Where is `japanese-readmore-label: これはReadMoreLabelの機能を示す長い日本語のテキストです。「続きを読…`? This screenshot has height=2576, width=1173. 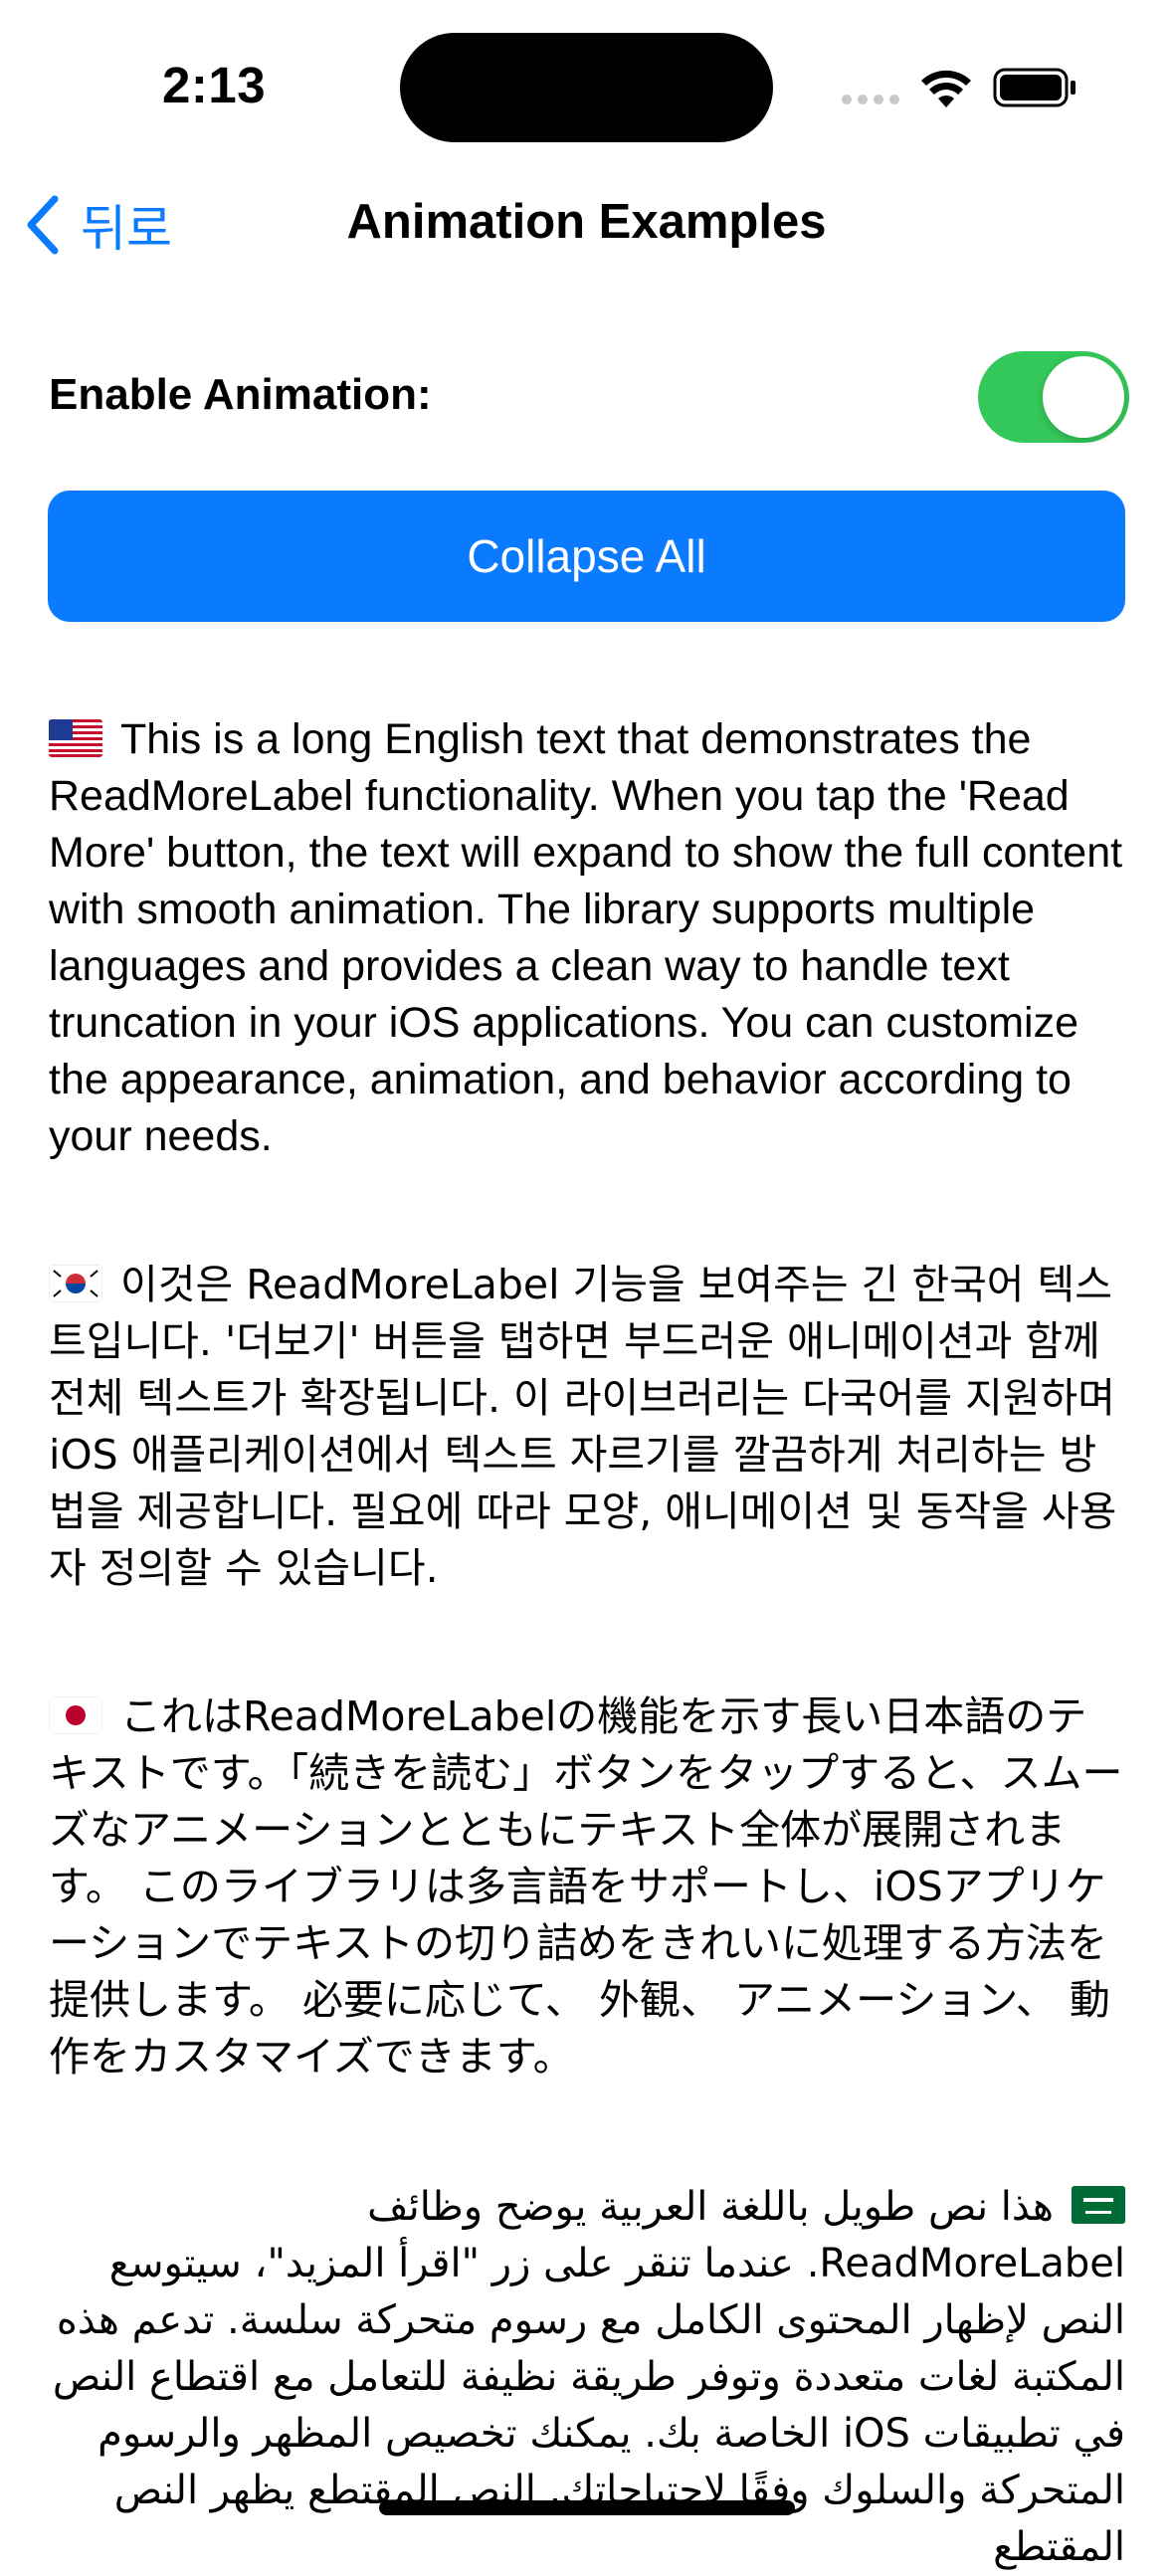
japanese-readmore-label: これはReadMoreLabelの機能を示す長い日本語のテキストです。「続きを読… is located at coordinates (587, 1886).